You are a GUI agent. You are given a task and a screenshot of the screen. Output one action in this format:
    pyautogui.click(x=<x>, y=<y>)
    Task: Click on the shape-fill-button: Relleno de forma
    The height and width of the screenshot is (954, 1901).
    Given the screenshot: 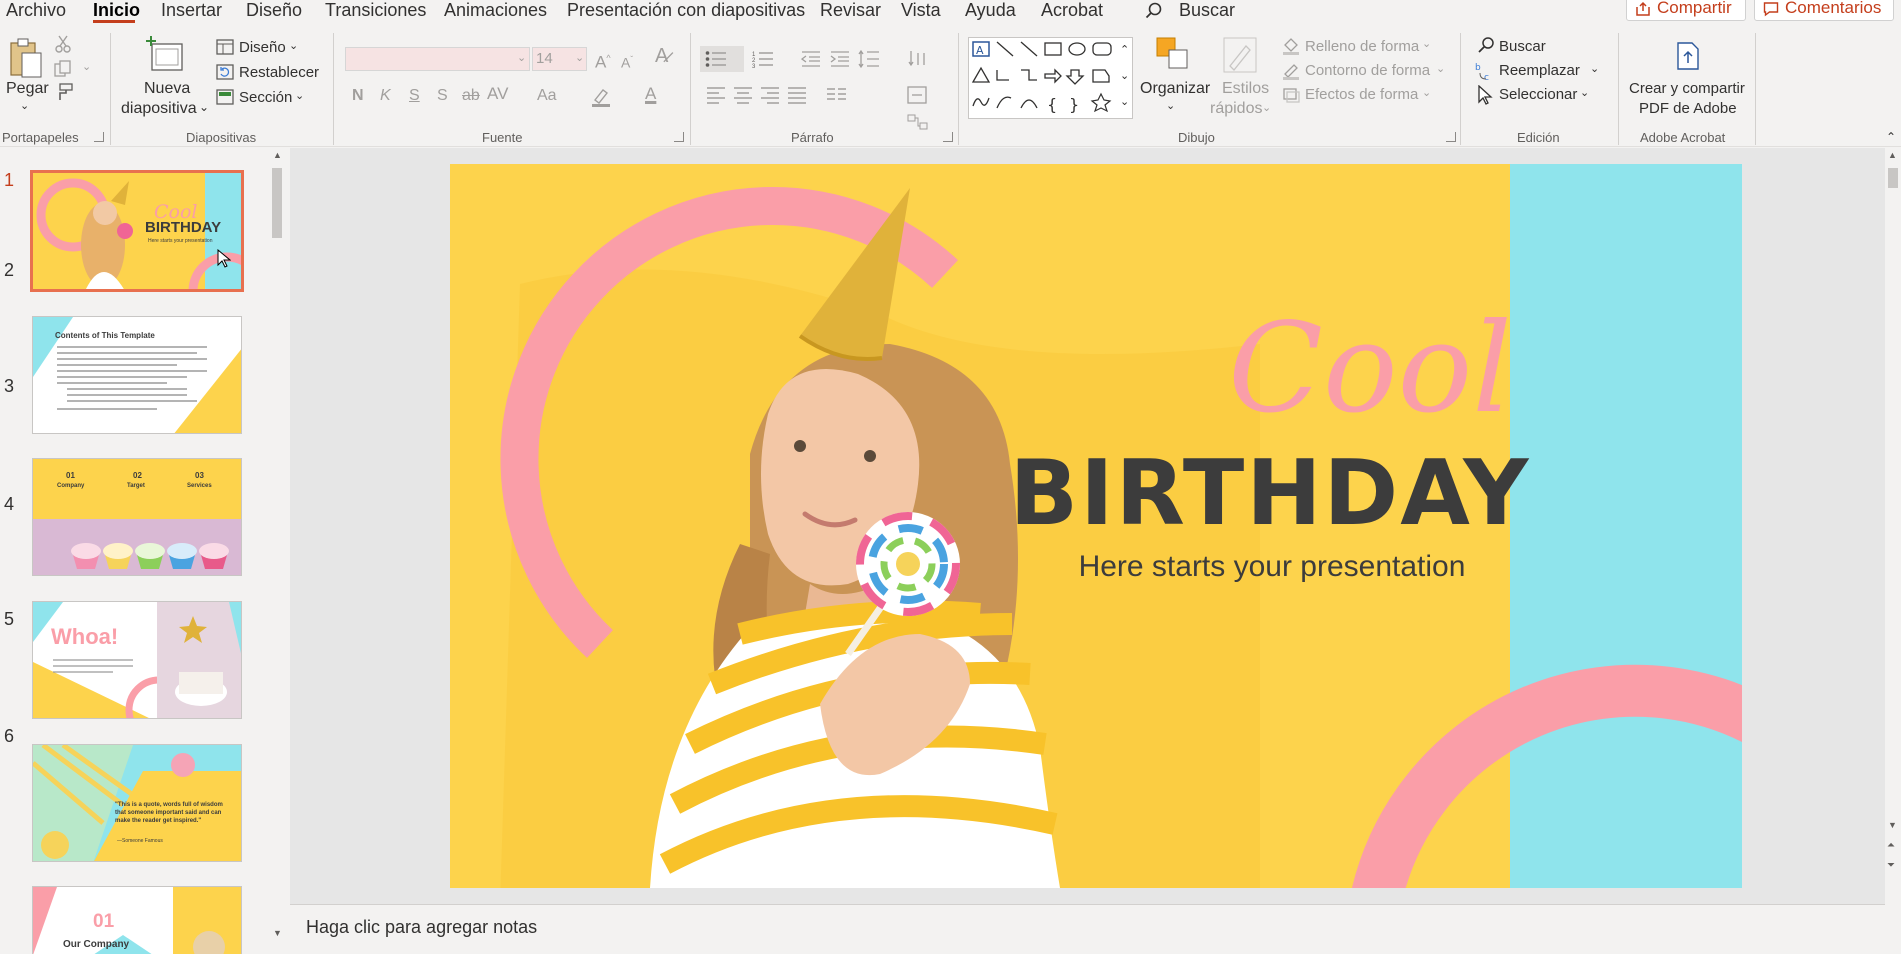 What is the action you would take?
    pyautogui.click(x=1362, y=46)
    